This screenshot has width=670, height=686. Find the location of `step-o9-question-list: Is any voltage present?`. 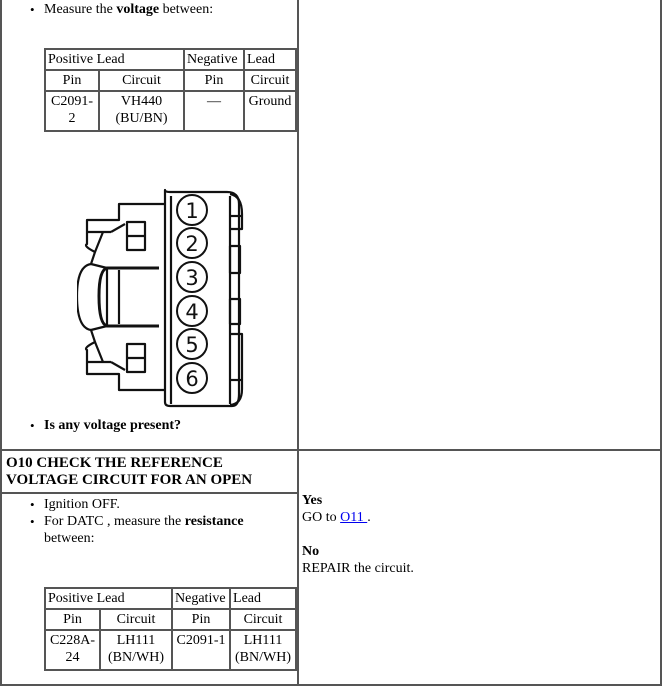

step-o9-question-list: Is any voltage present? is located at coordinates (149, 425).